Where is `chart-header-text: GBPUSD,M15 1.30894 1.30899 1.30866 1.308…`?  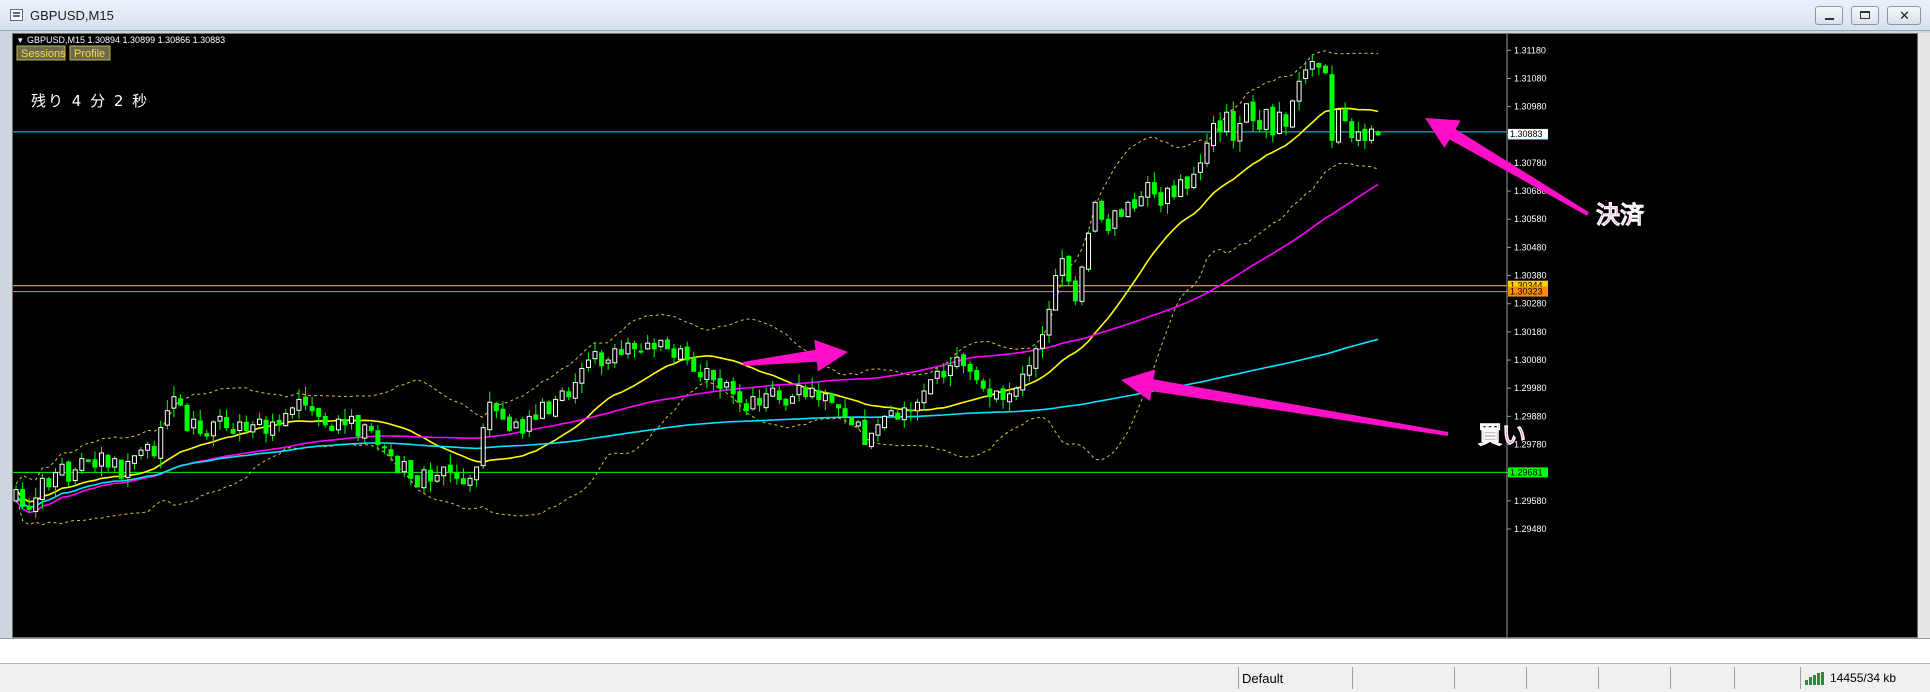
chart-header-text: GBPUSD,M15 1.30894 1.30899 1.30866 1.308… is located at coordinates (126, 40).